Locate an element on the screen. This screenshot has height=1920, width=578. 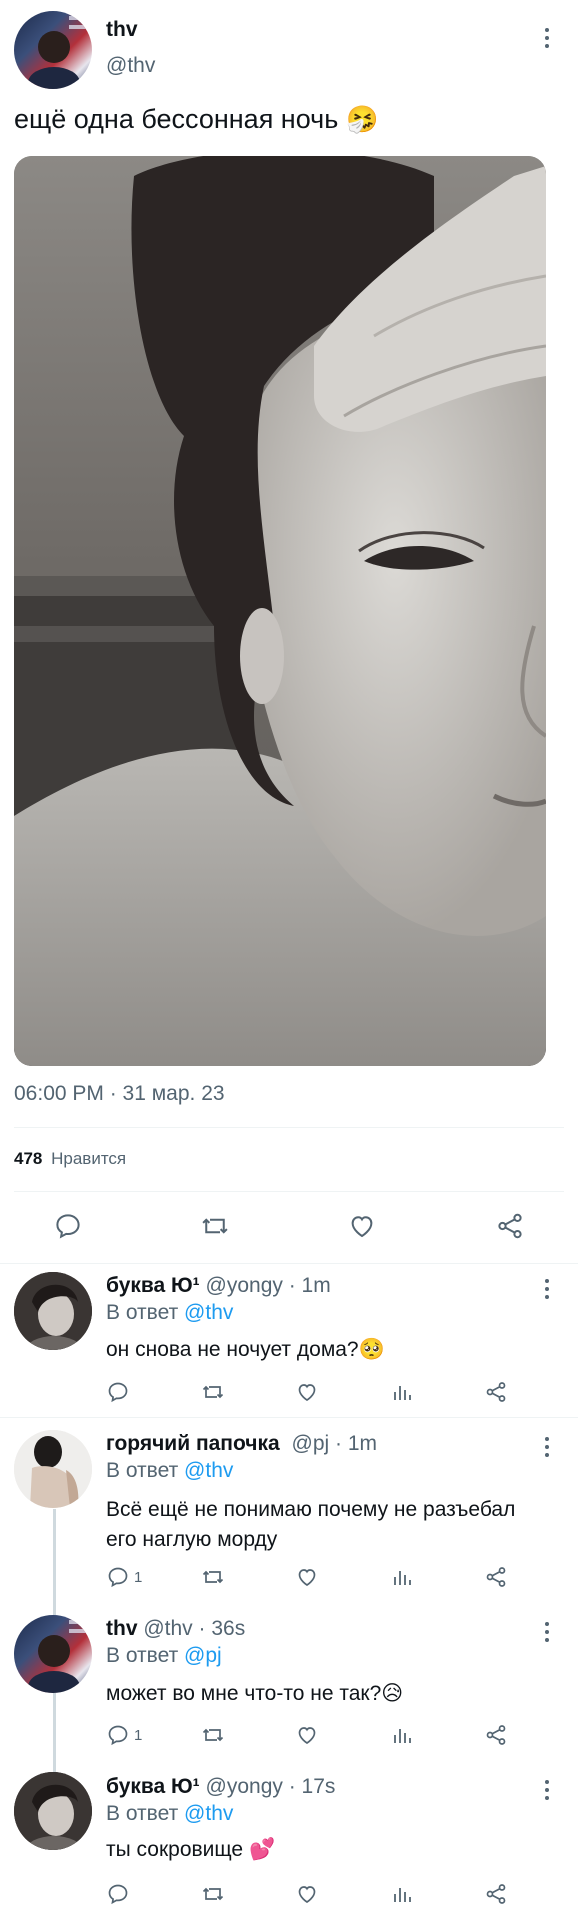
pleading-emoji: 🥺 is located at coordinates (371, 1349).